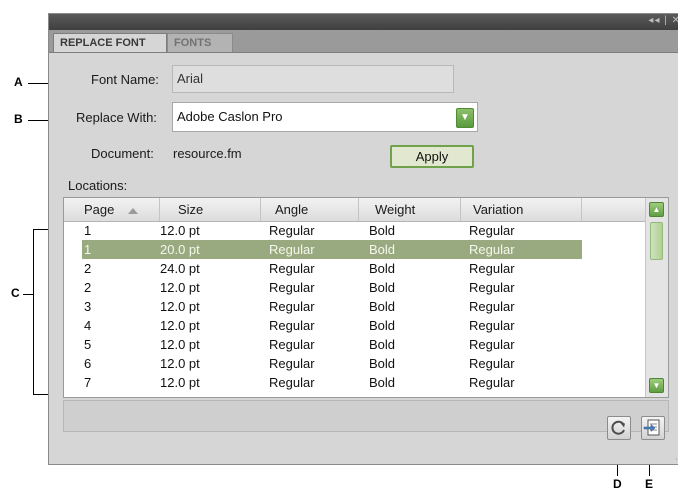 Image resolution: width=678 pixels, height=493 pixels. Describe the element at coordinates (207, 153) in the screenshot. I see `document-value: resource.fm` at that location.